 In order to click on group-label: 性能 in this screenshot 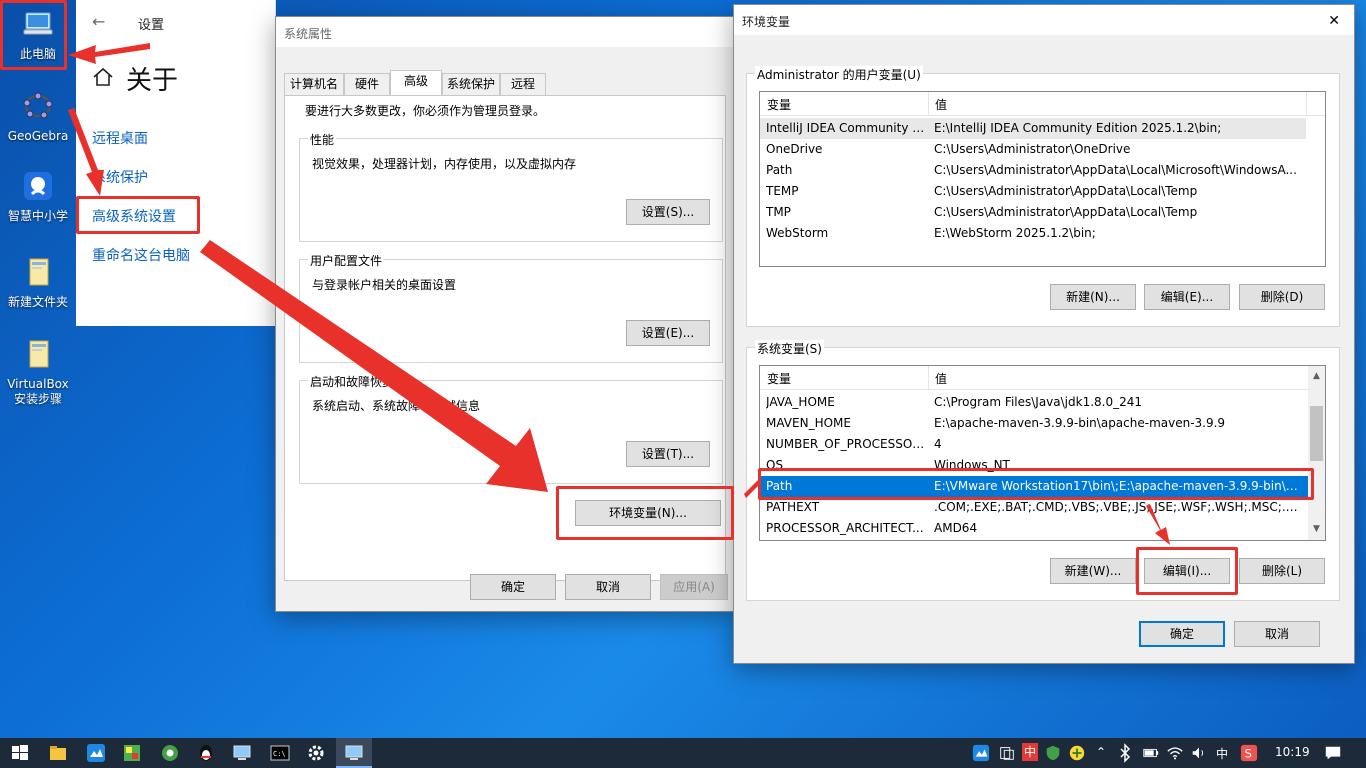, I will do `click(322, 139)`.